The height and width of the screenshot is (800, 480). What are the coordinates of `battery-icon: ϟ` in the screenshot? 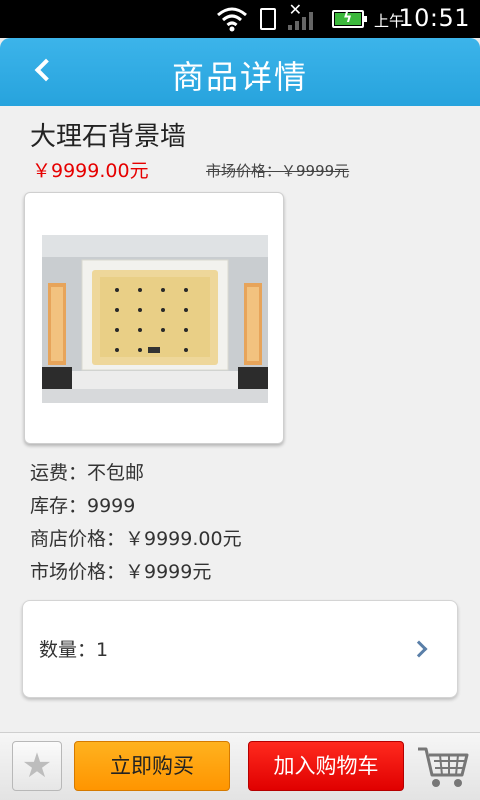 It's located at (349, 19).